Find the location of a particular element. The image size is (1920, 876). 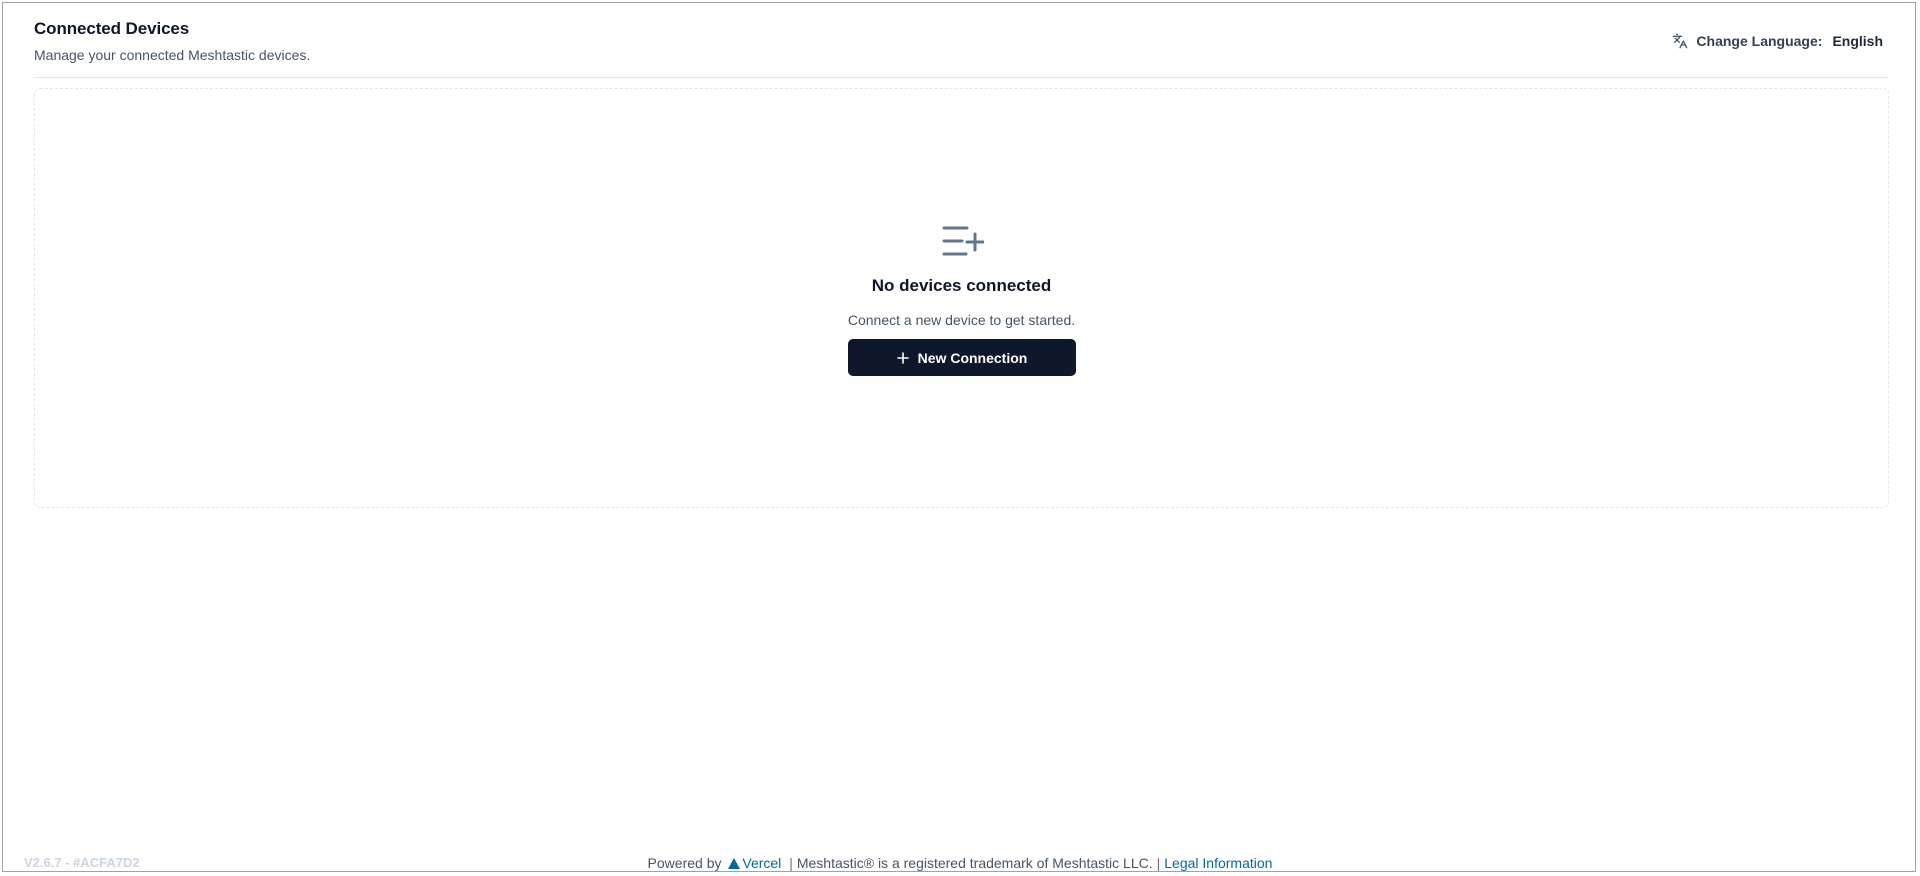

powered-by-text: Powered by is located at coordinates (684, 863).